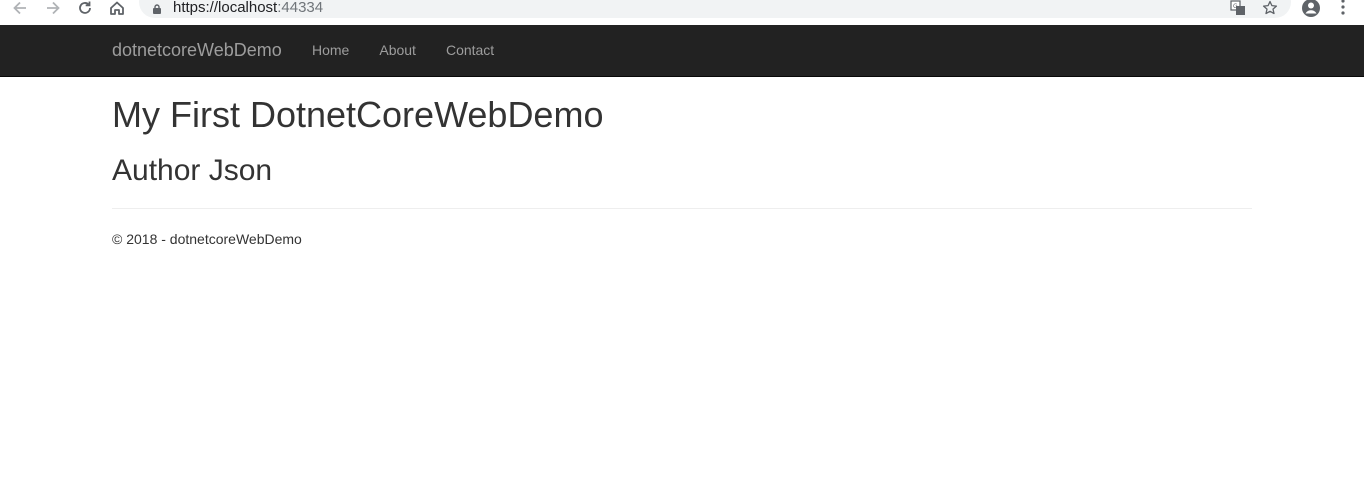  I want to click on address-bar: https://localhost:44334 G, so click(715, 9).